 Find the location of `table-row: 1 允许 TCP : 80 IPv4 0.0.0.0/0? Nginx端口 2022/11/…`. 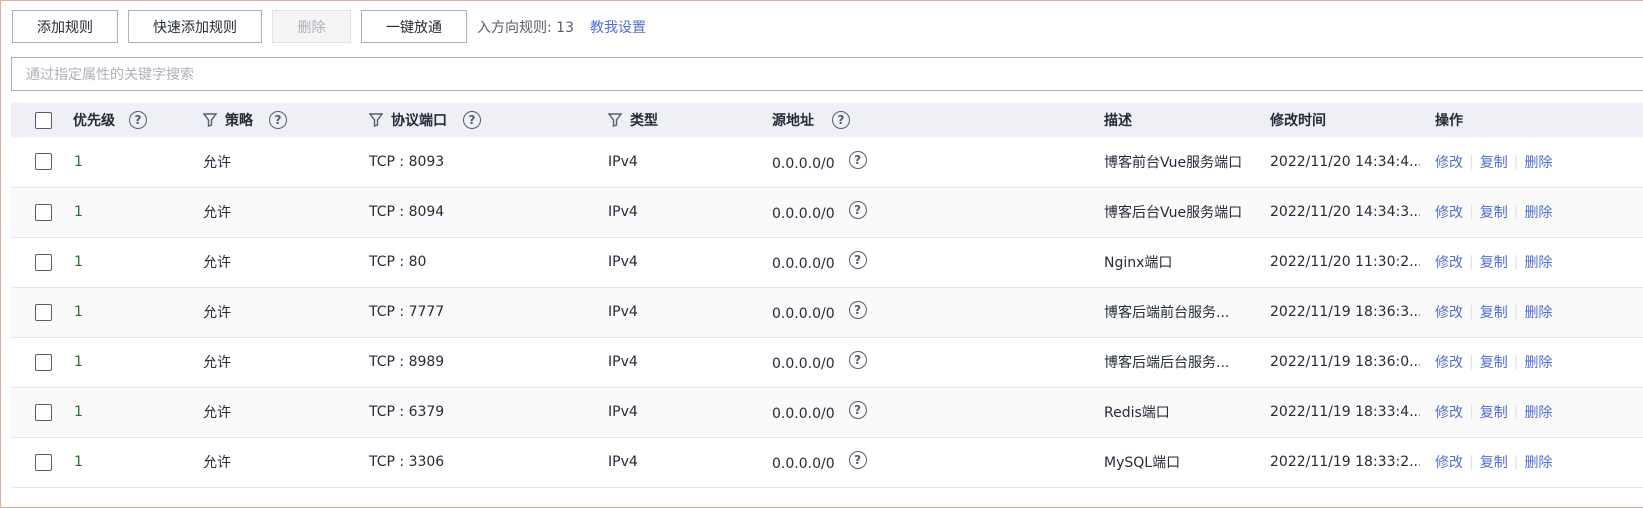

table-row: 1 允许 TCP : 80 IPv4 0.0.0.0/0? Nginx端口 2022/11/… is located at coordinates (827, 262).